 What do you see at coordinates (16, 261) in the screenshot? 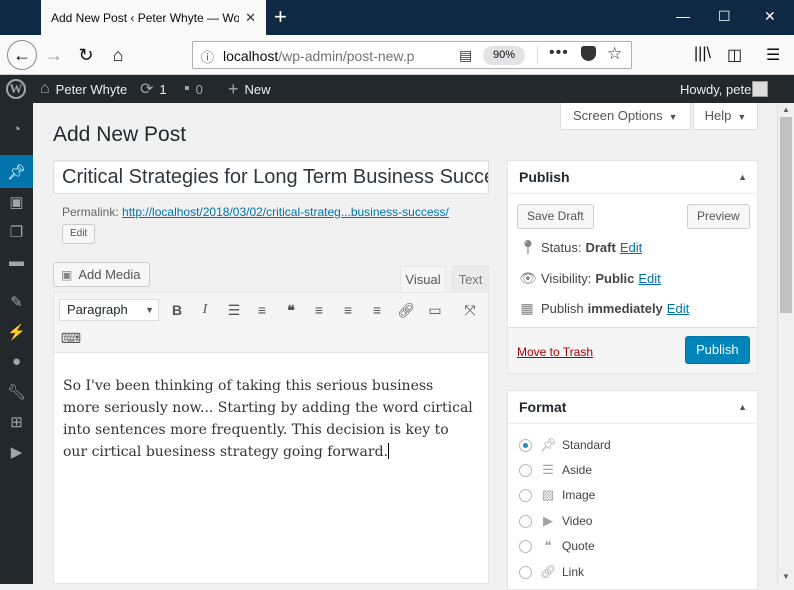
I see `comments-icon: ▬` at bounding box center [16, 261].